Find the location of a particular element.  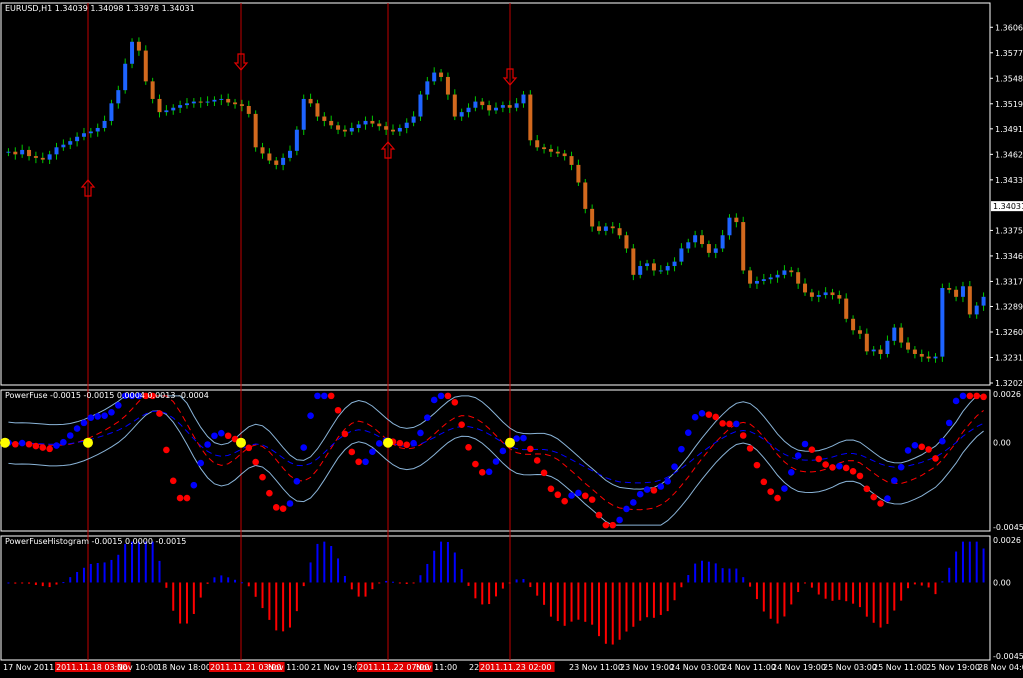

x-tick-label: 21 Nov 19:00 is located at coordinates (338, 667).